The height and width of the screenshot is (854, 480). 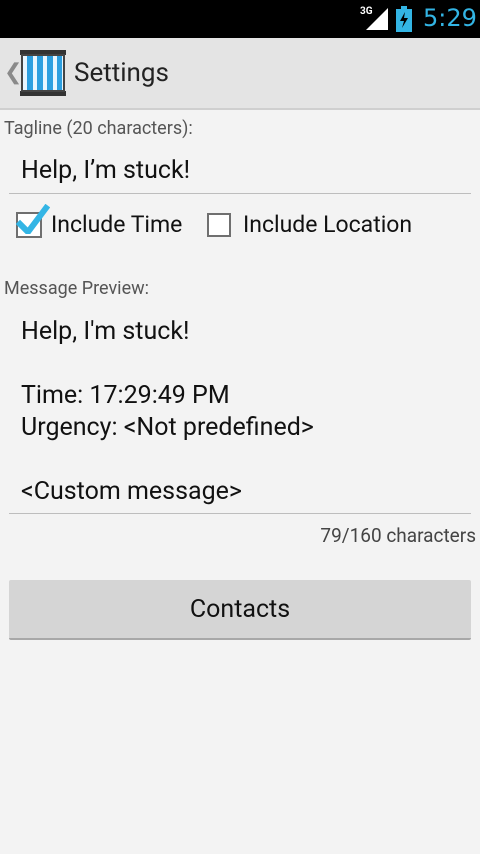 I want to click on status-bar: 3G 5:29, so click(x=240, y=19).